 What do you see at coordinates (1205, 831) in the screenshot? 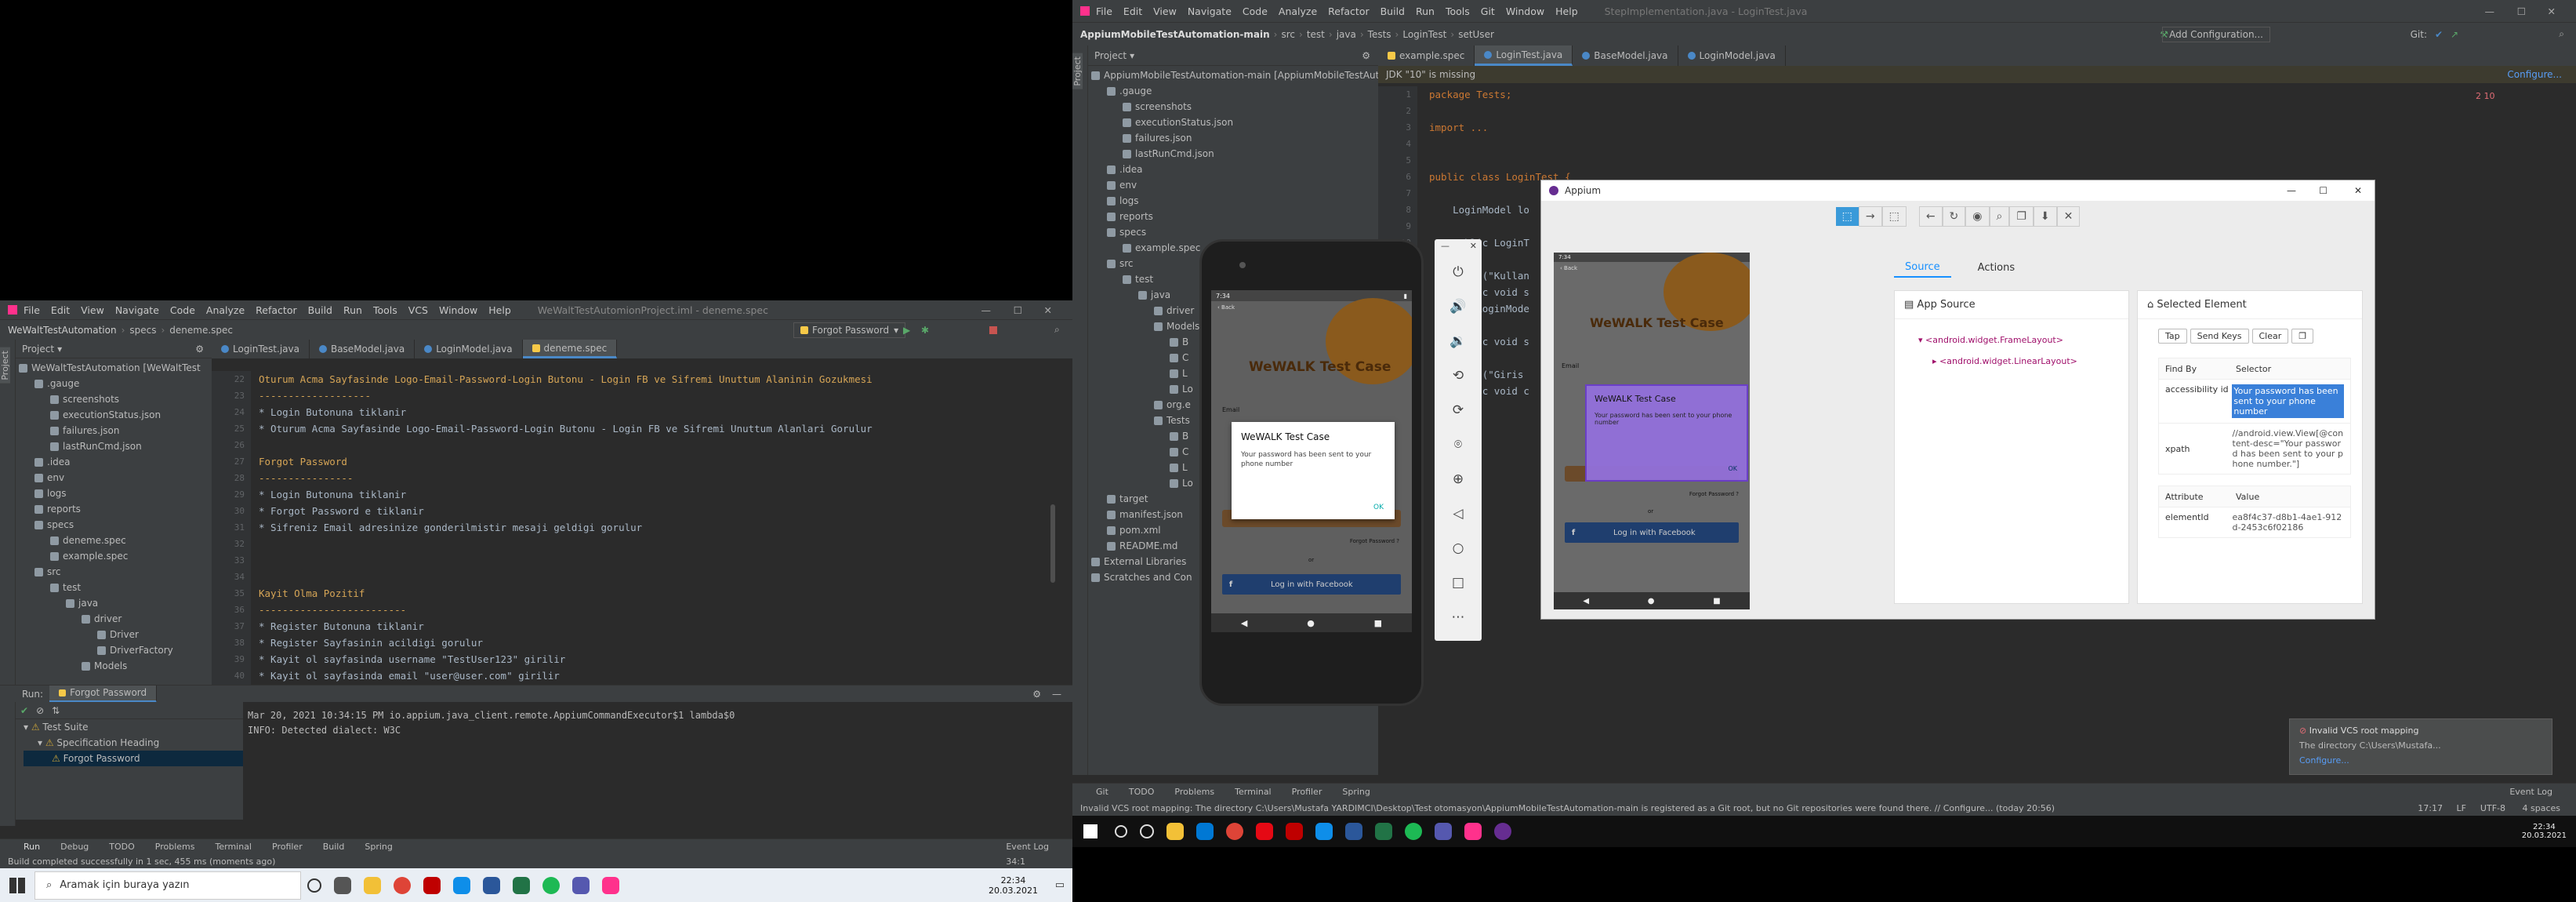
I see `mail-icon` at bounding box center [1205, 831].